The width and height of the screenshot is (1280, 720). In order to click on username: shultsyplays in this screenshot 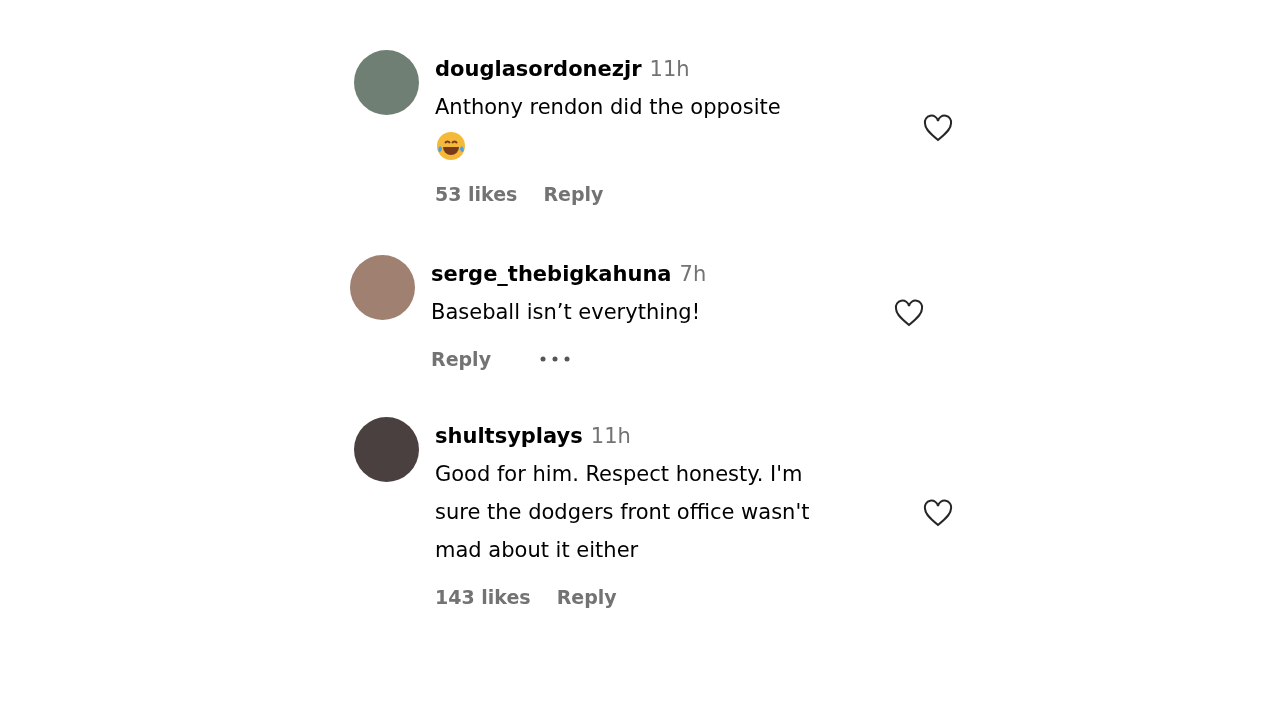, I will do `click(509, 436)`.